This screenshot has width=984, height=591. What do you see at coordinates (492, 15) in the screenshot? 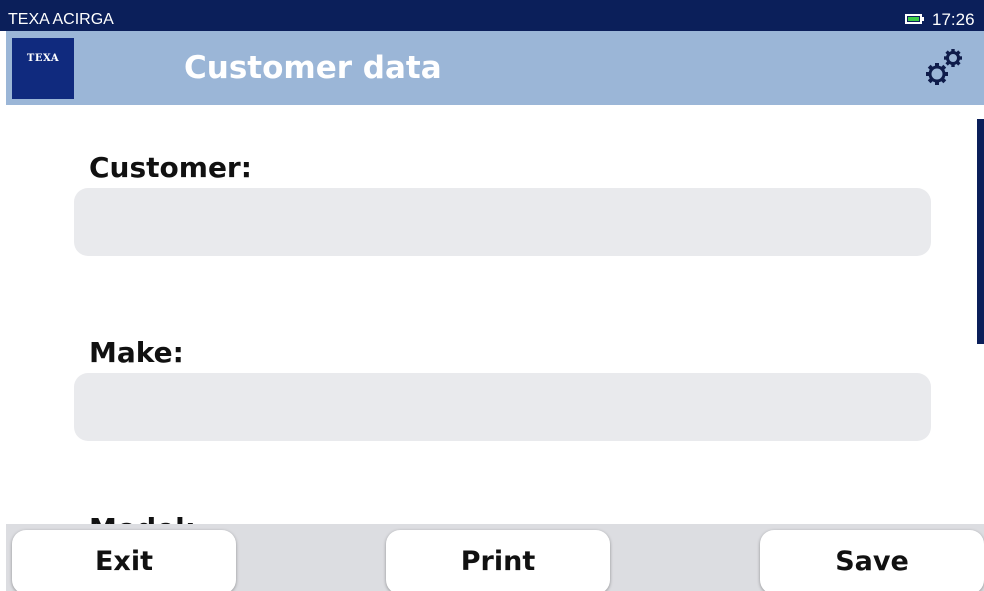
I see `status-bar: TEXA ACIRGA 17:26` at bounding box center [492, 15].